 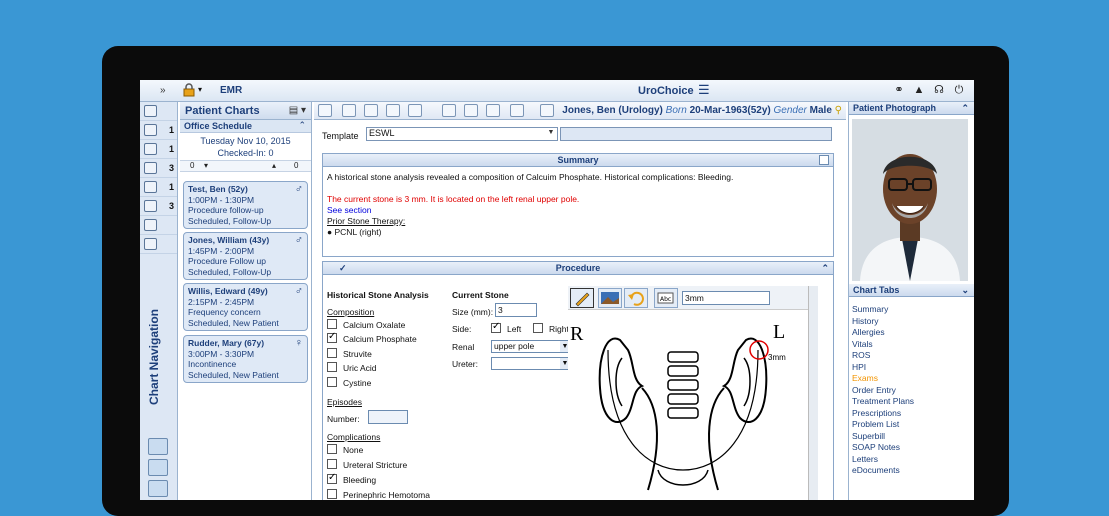 I want to click on sort-down-icon: ▾, so click(x=206, y=165).